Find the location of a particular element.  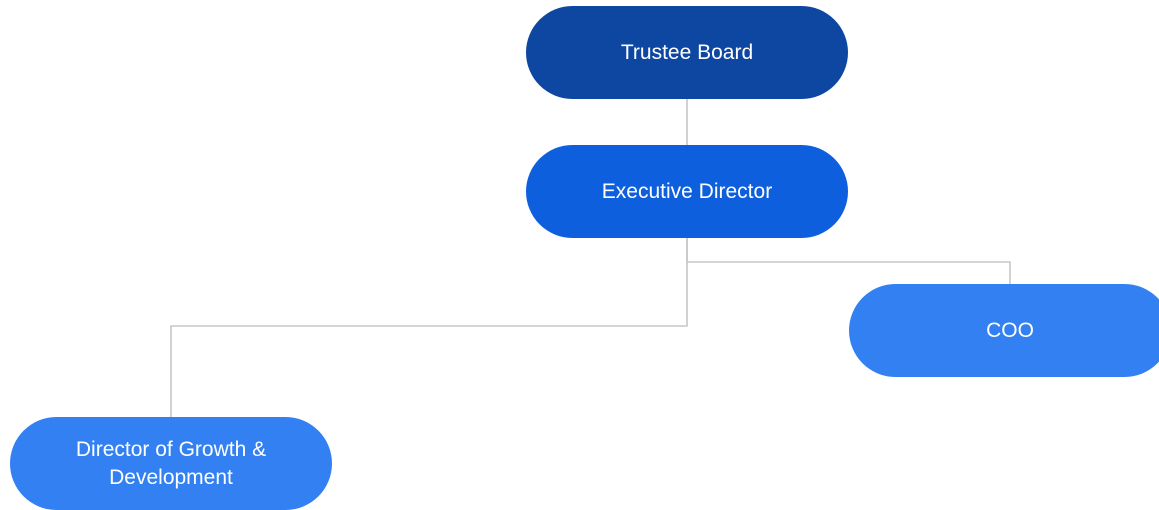

node-label-executive-director: Executive Director is located at coordinates (687, 191).